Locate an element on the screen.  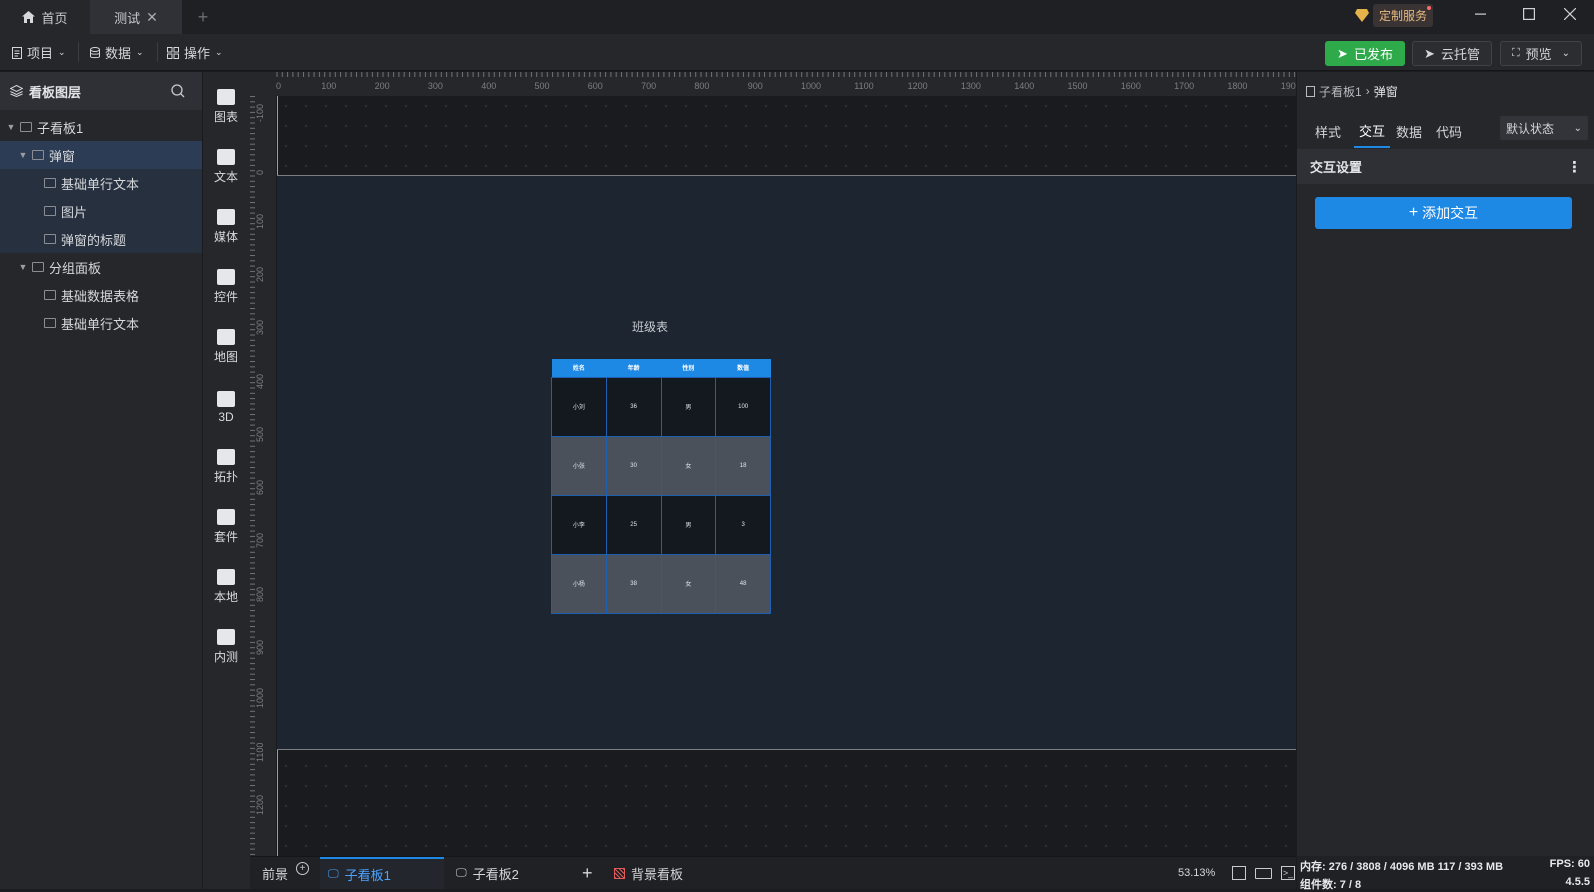
zoom-value: 53.13% is located at coordinates (1197, 873).